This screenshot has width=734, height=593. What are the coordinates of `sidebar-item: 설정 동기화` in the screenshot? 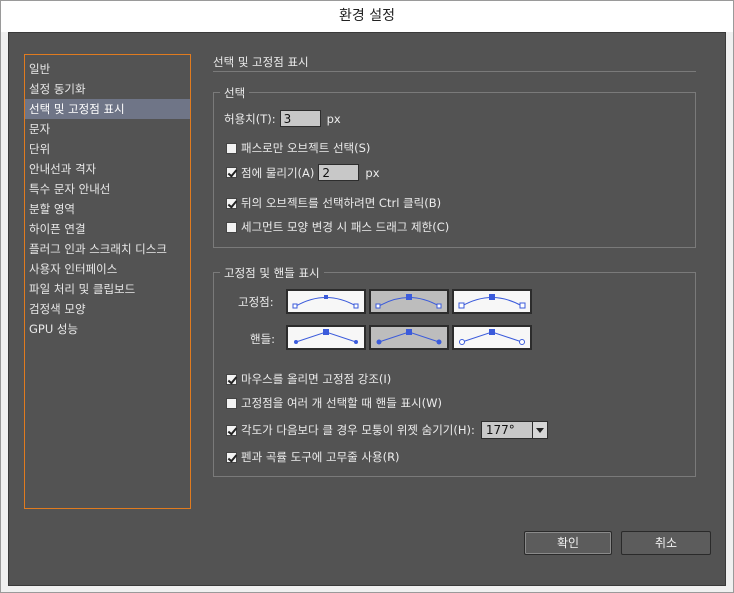 It's located at (107, 89).